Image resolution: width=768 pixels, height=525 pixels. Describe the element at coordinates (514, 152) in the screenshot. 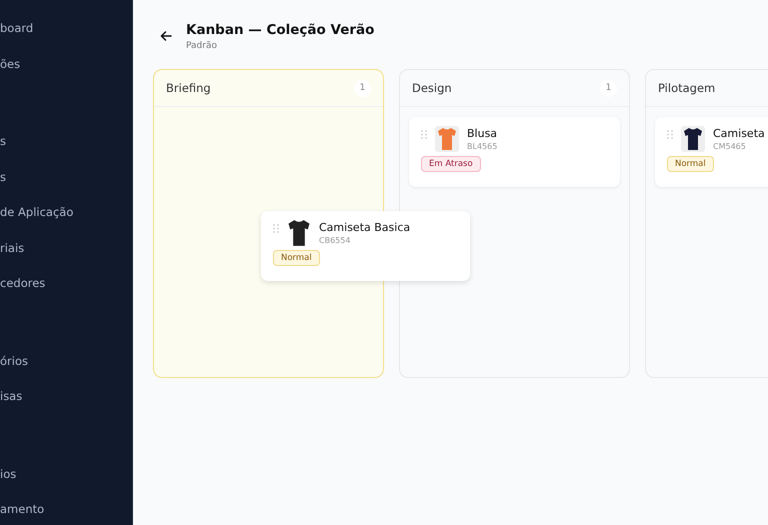

I see `product-card: Blusa BL4565 Em Atraso` at that location.